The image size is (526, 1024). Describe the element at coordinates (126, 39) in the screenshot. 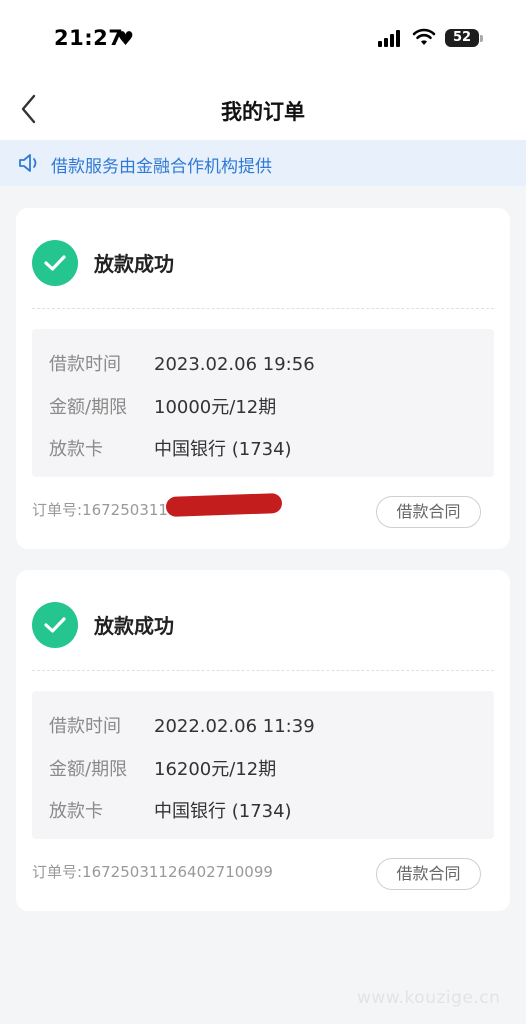

I see `heart-icon: ♥` at that location.